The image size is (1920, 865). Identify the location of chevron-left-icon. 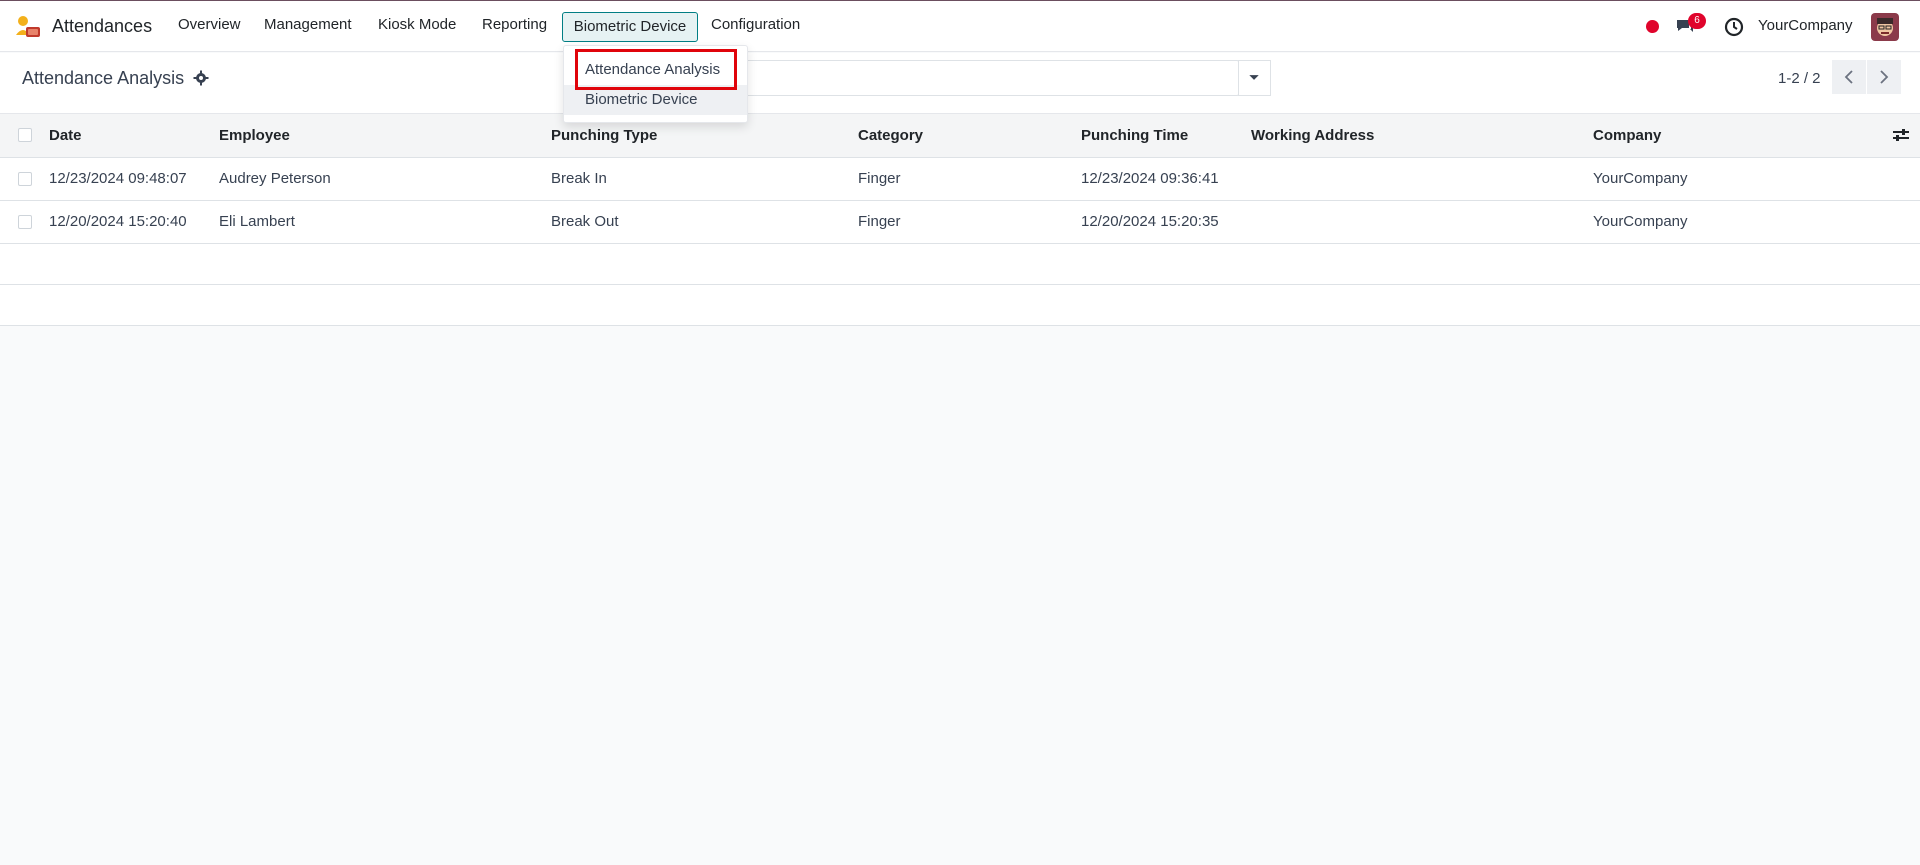
(1848, 77).